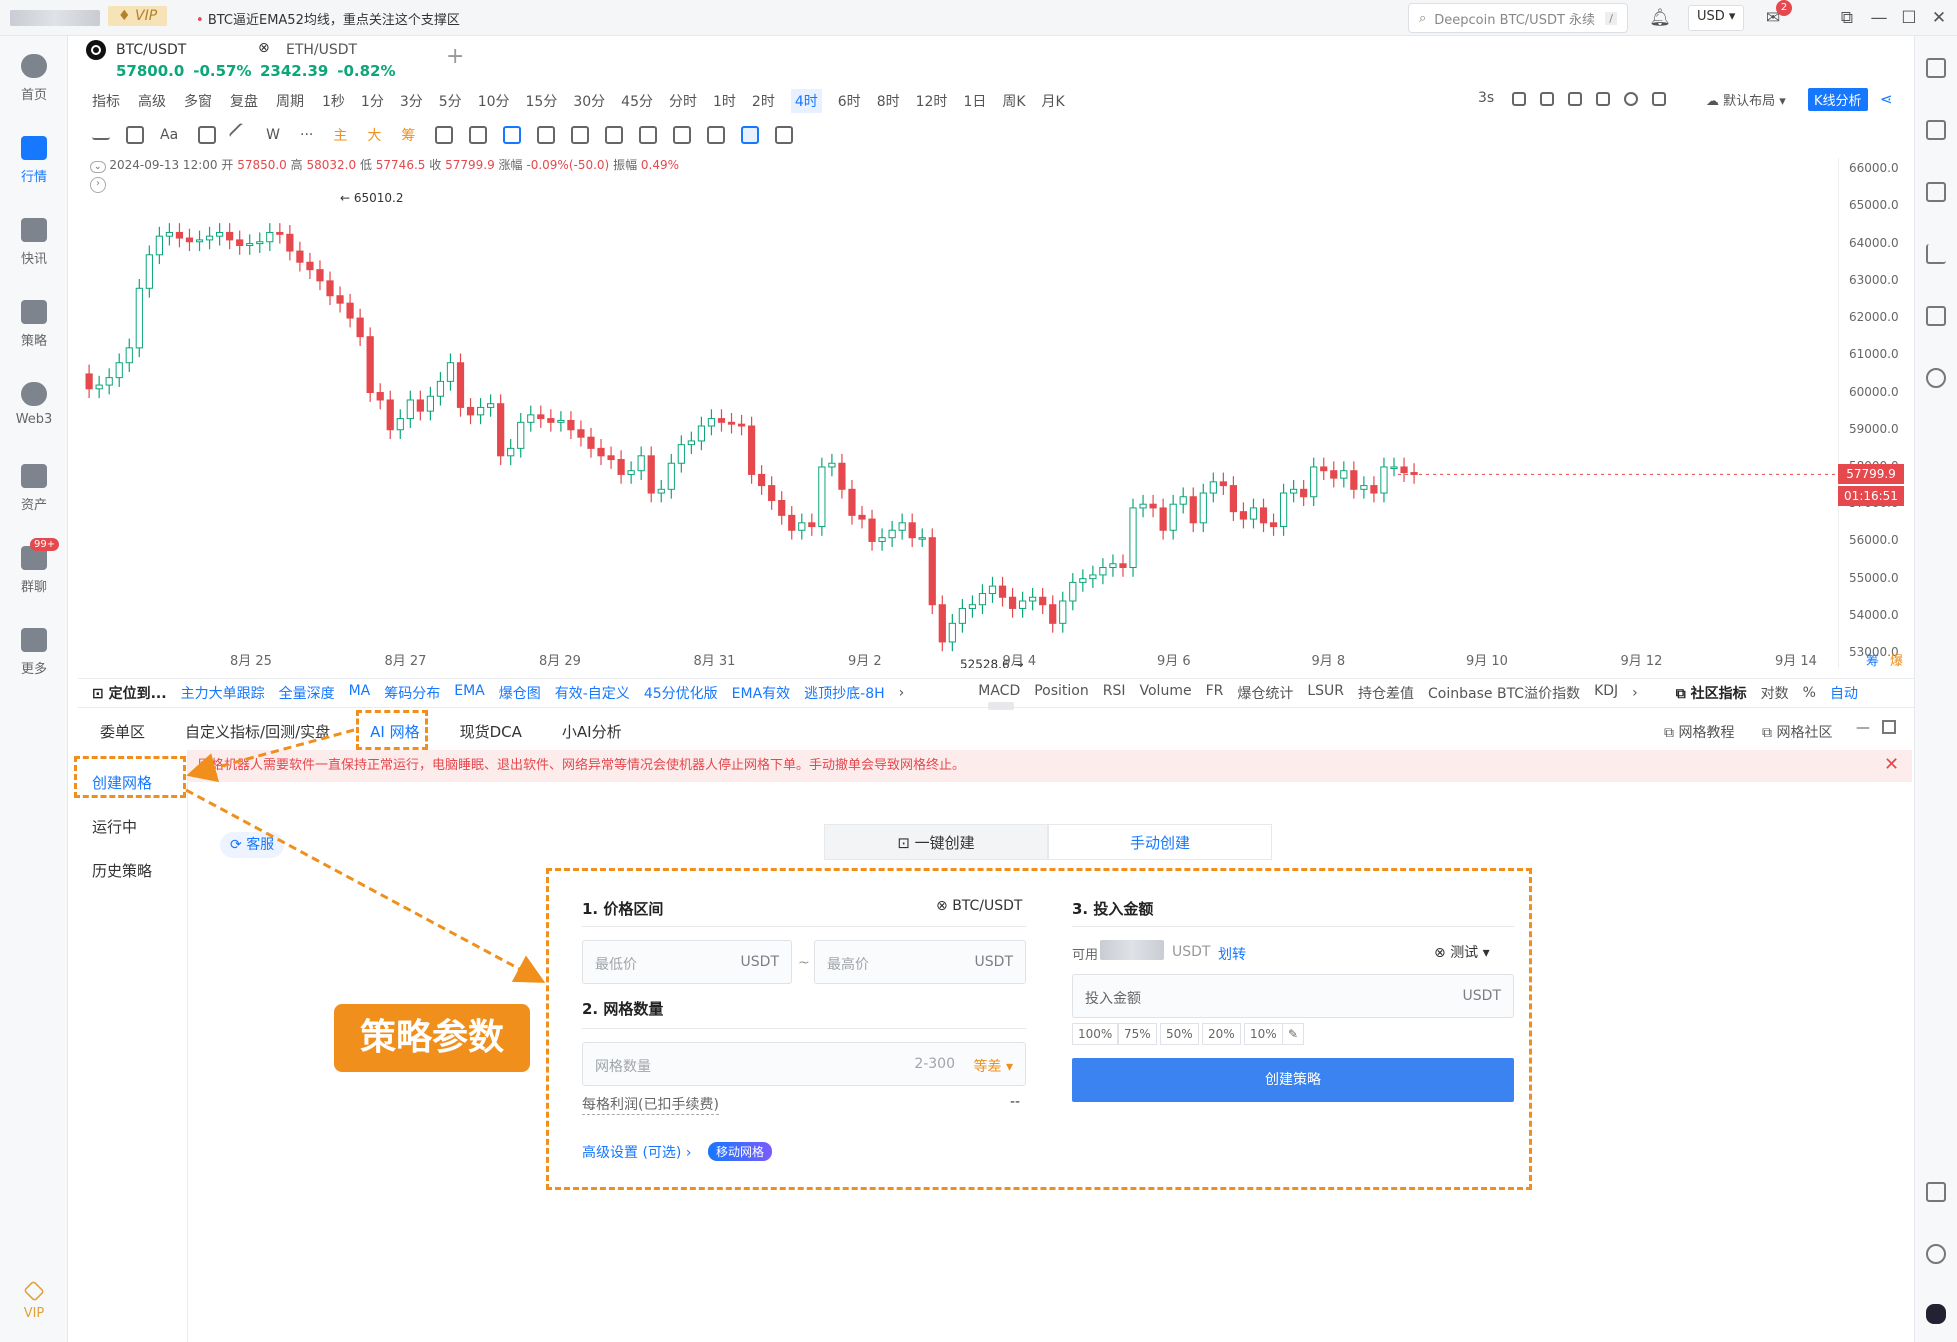 The width and height of the screenshot is (1957, 1342). Describe the element at coordinates (270, 755) in the screenshot. I see `arrow-to-create-grid` at that location.